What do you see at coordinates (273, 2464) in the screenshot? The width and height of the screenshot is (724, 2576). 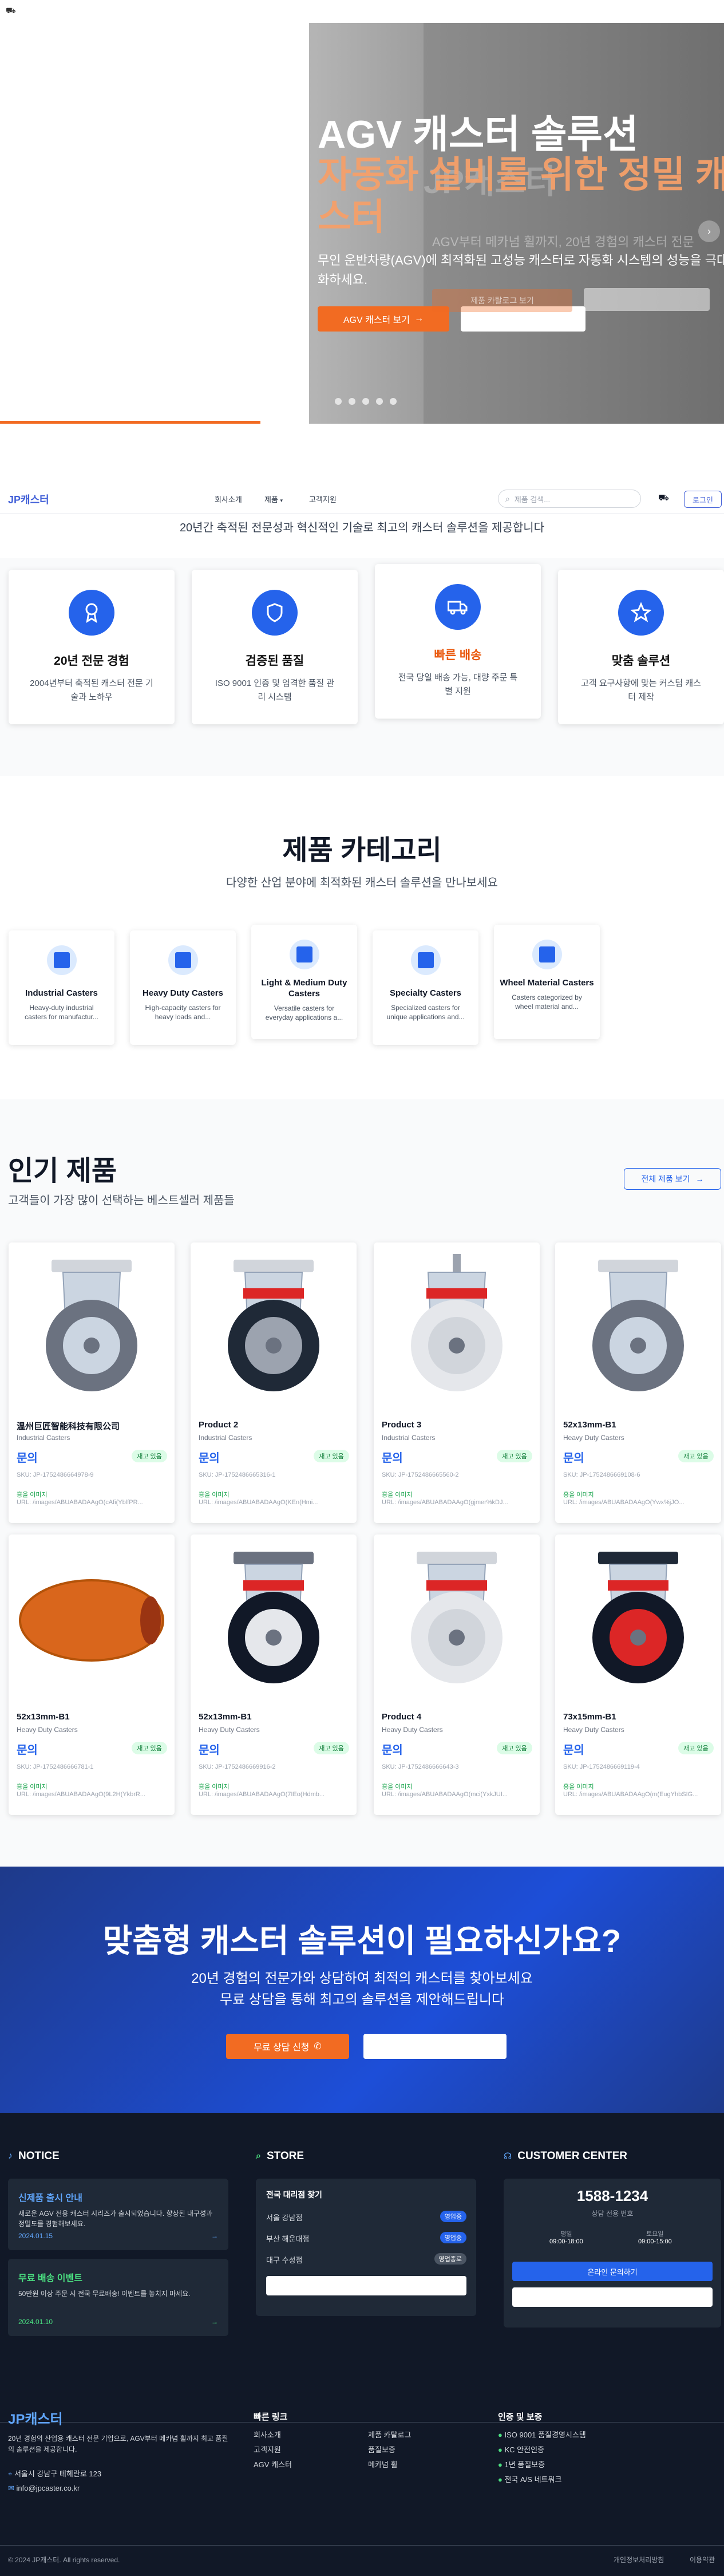 I see `quick-link: AGV 캐스터` at bounding box center [273, 2464].